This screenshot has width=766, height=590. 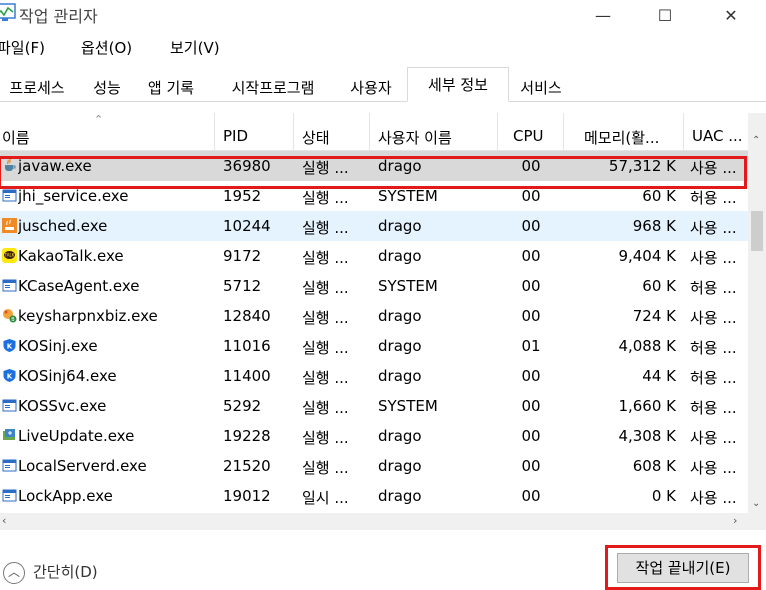 What do you see at coordinates (16, 137) in the screenshot?
I see `column-header-name: 이름` at bounding box center [16, 137].